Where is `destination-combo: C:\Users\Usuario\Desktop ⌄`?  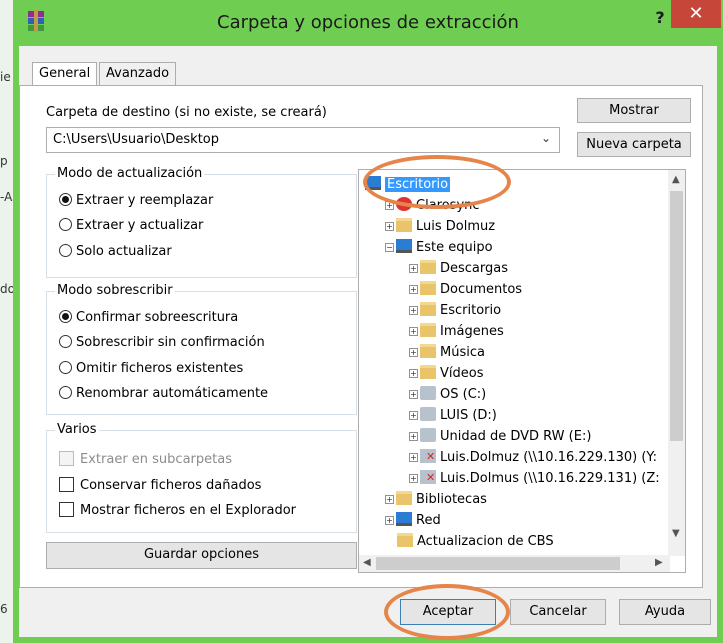 destination-combo: C:\Users\Usuario\Desktop ⌄ is located at coordinates (303, 140).